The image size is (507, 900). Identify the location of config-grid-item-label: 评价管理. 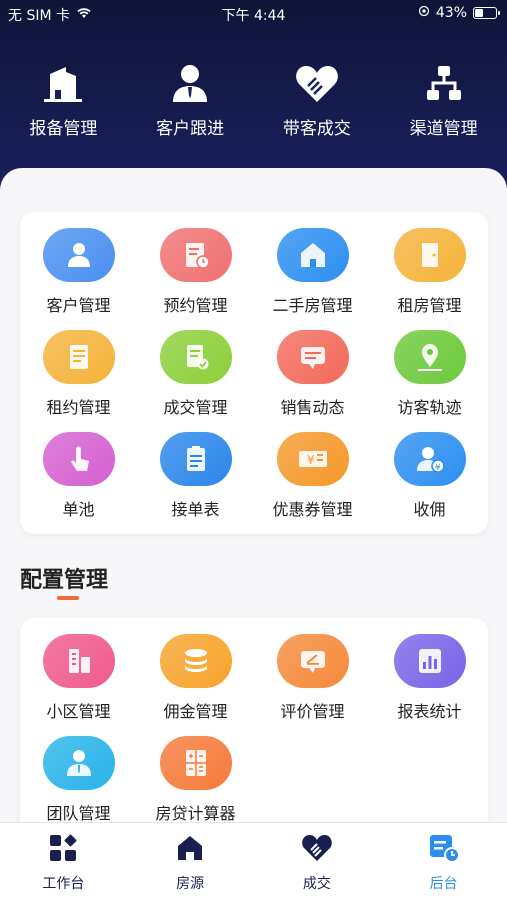
(312, 711).